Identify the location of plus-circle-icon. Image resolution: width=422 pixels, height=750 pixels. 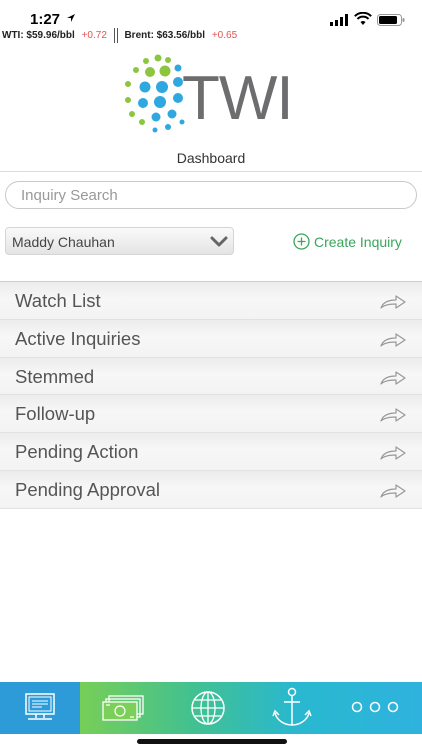
(301, 241).